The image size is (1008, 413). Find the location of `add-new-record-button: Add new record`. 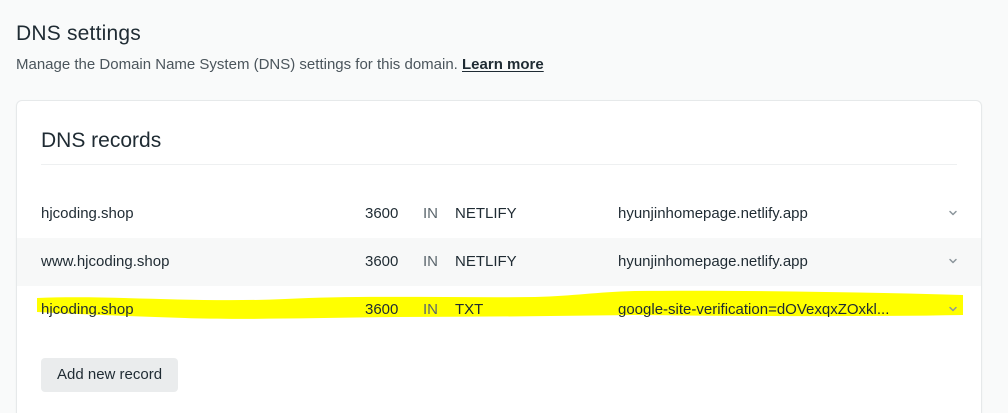

add-new-record-button: Add new record is located at coordinates (110, 375).